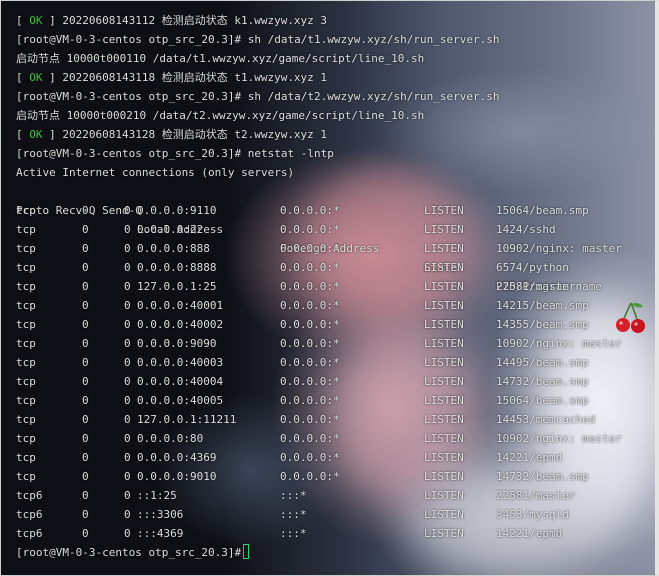 Image resolution: width=659 pixels, height=576 pixels. I want to click on cell-local-address: 0.0.0.0:9010, so click(177, 476).